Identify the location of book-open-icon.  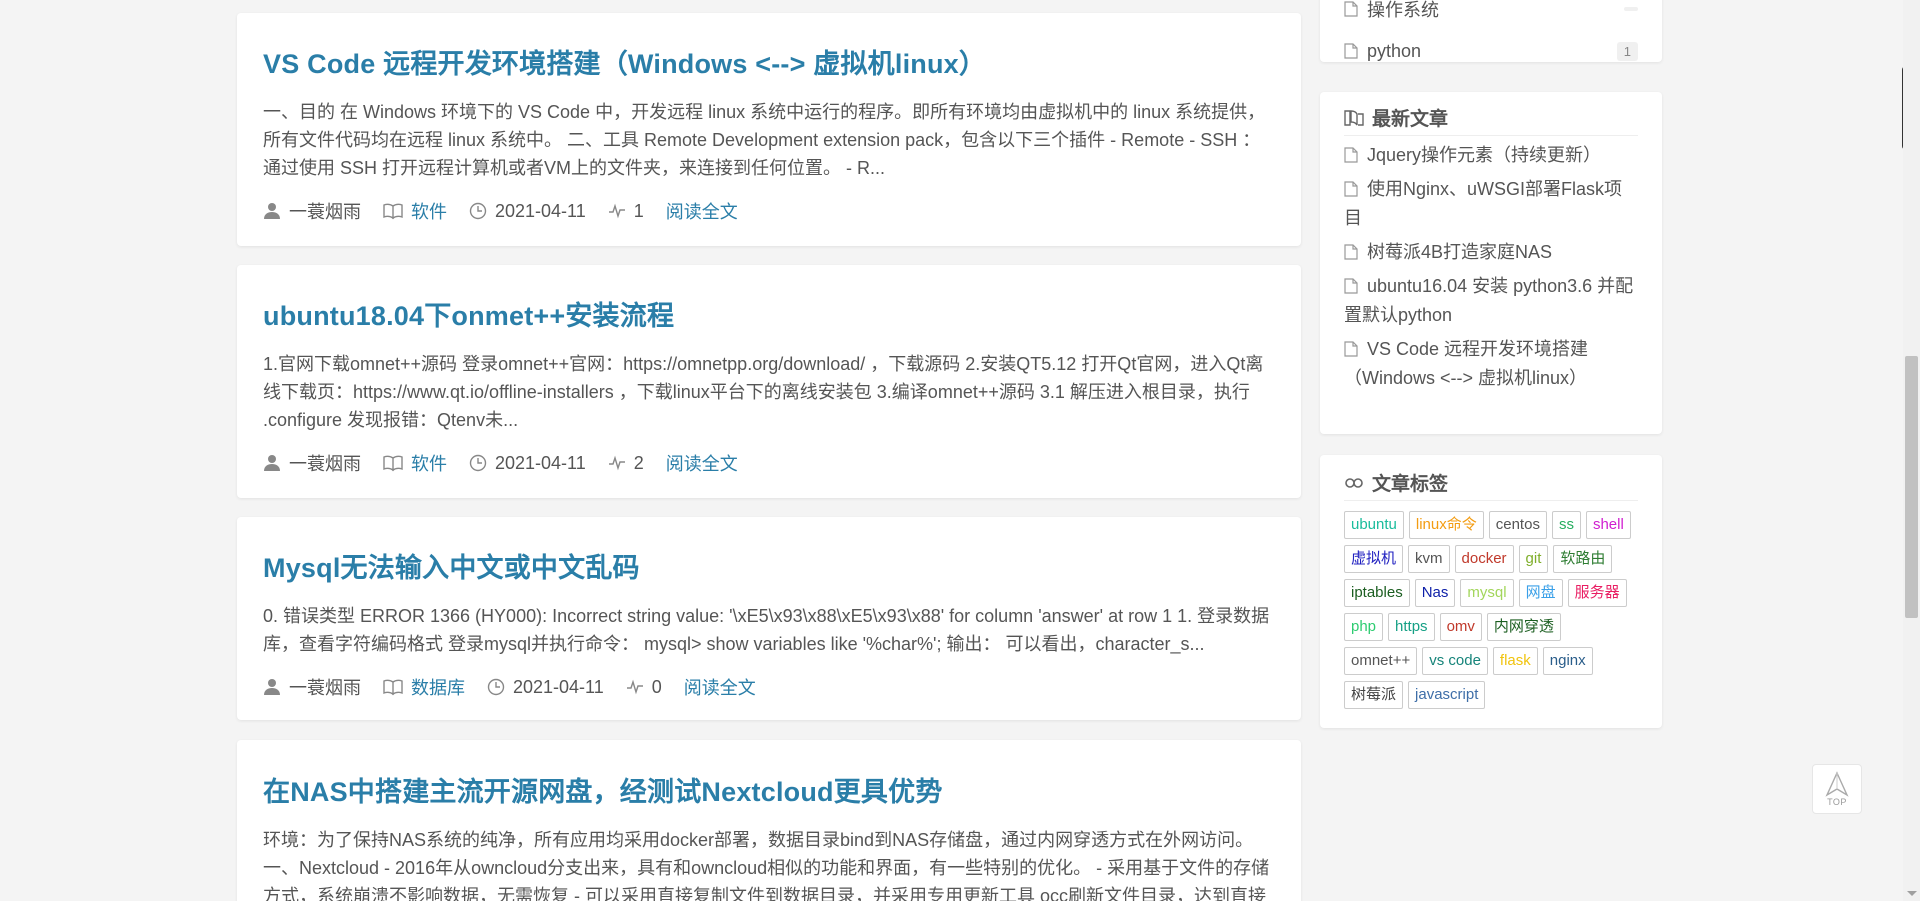
(1354, 117).